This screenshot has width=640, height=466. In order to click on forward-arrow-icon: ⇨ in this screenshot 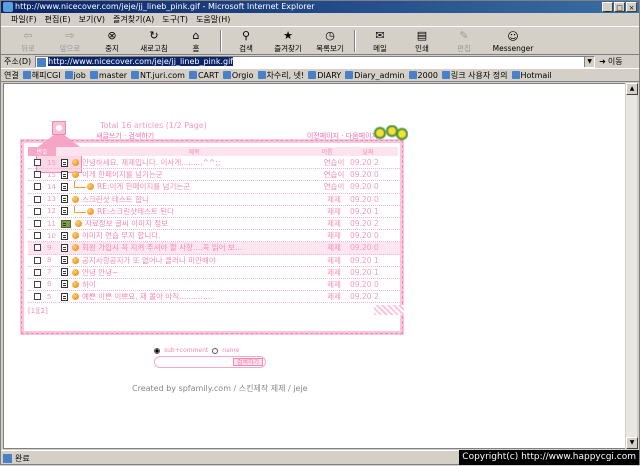, I will do `click(70, 35)`.